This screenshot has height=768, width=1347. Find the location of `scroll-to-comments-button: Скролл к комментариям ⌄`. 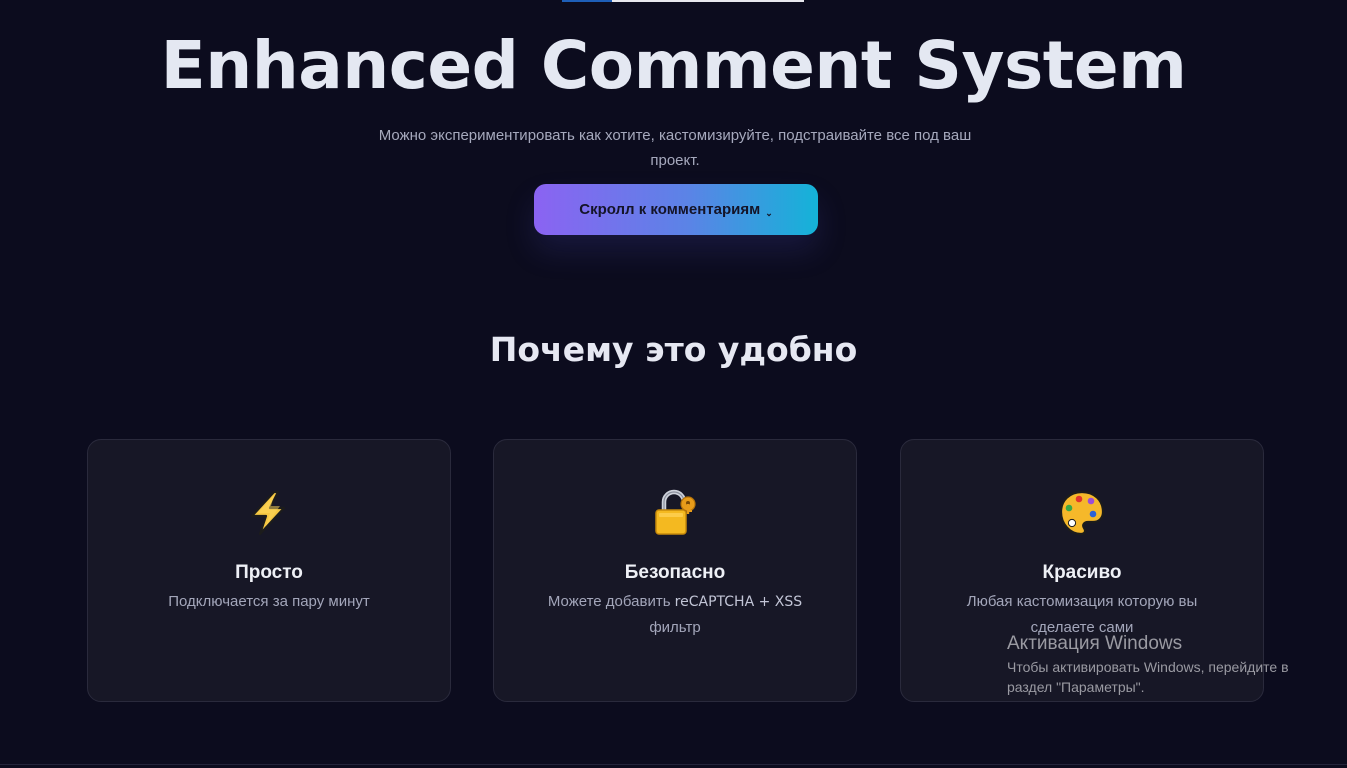

scroll-to-comments-button: Скролл к комментариям ⌄ is located at coordinates (676, 209).